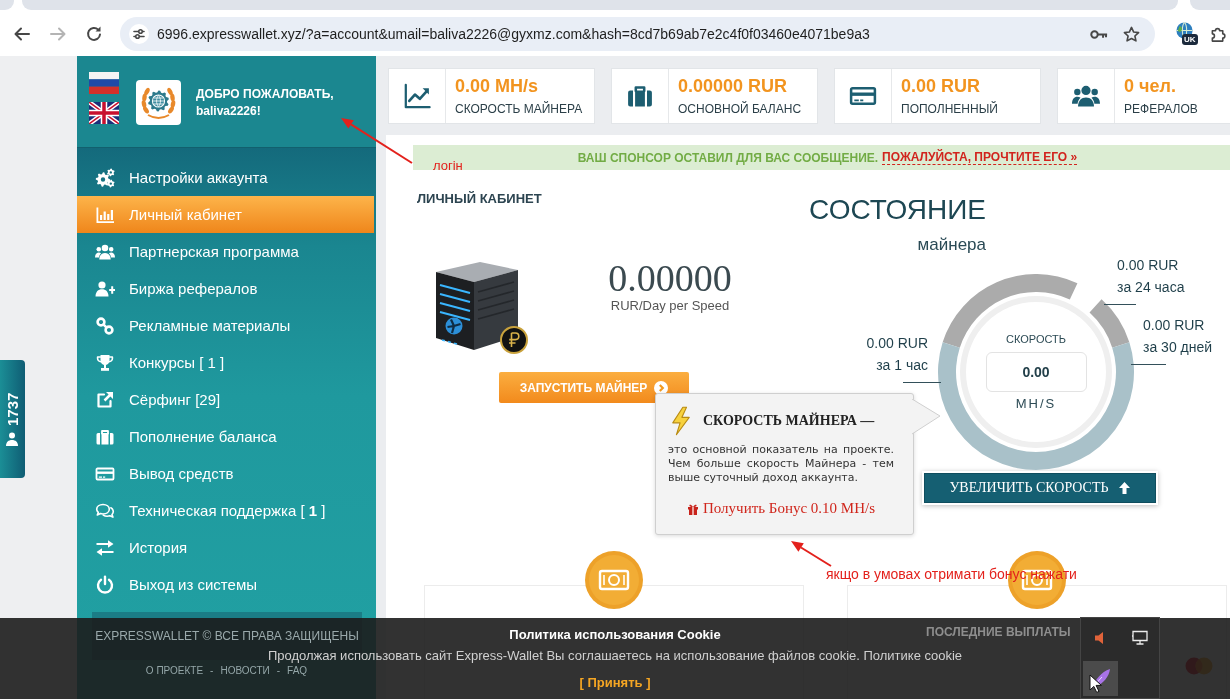 The width and height of the screenshot is (1230, 699). What do you see at coordinates (417, 96) in the screenshot?
I see `line-chart-icon` at bounding box center [417, 96].